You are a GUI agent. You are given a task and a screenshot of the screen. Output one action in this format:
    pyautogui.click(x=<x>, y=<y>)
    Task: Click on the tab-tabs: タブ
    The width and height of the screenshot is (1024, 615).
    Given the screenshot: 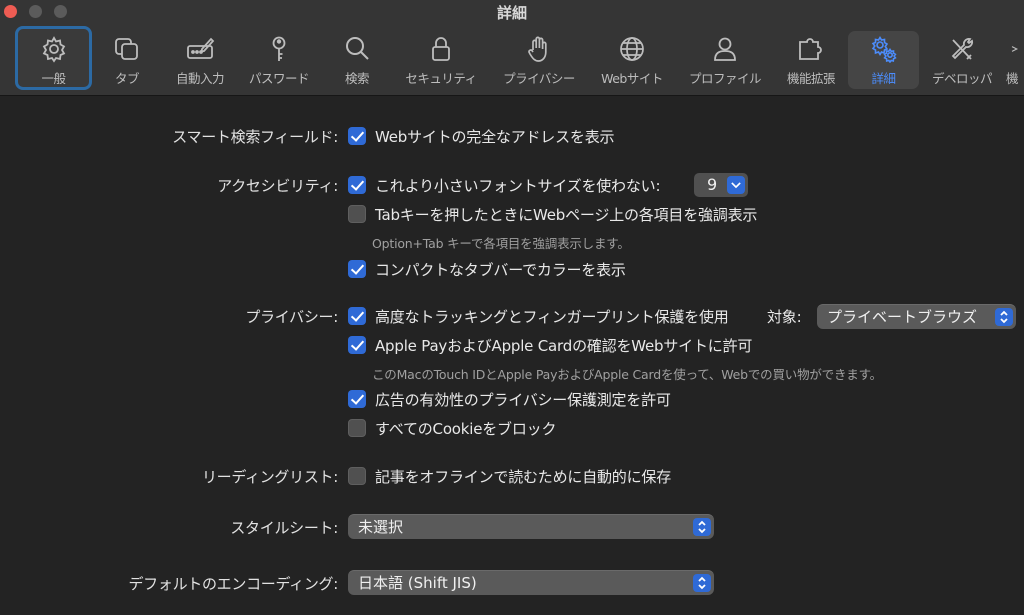 What is the action you would take?
    pyautogui.click(x=127, y=59)
    